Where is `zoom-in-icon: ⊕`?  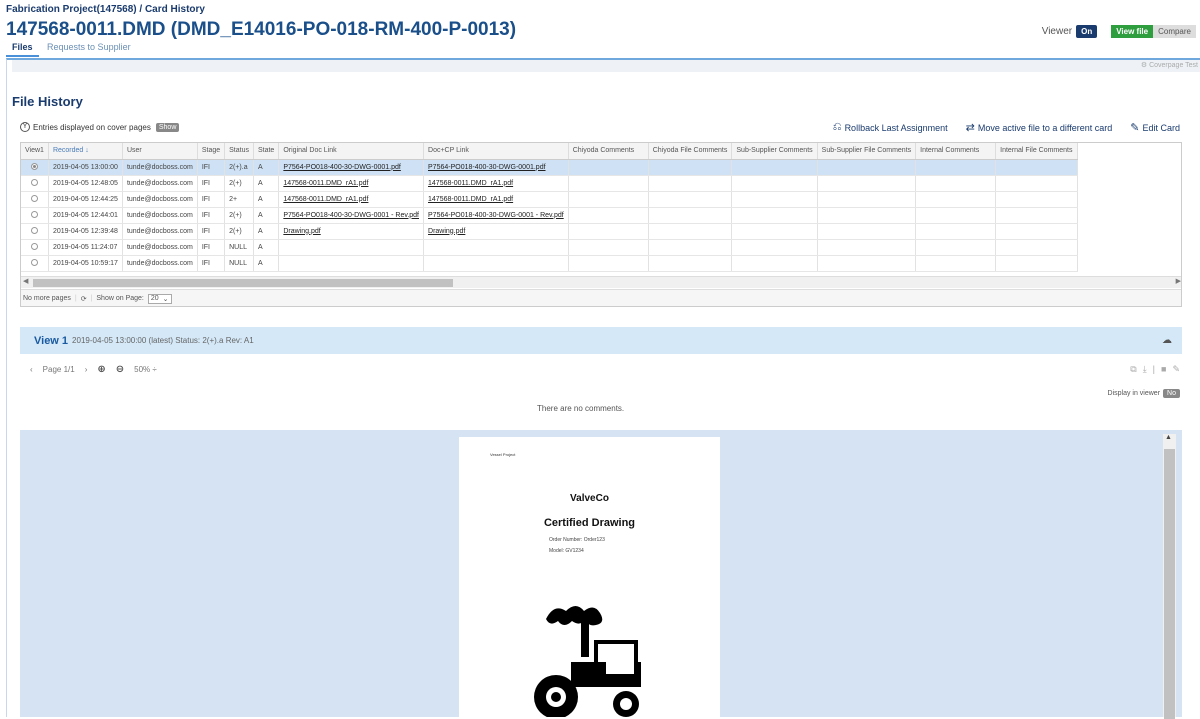 zoom-in-icon: ⊕ is located at coordinates (101, 369).